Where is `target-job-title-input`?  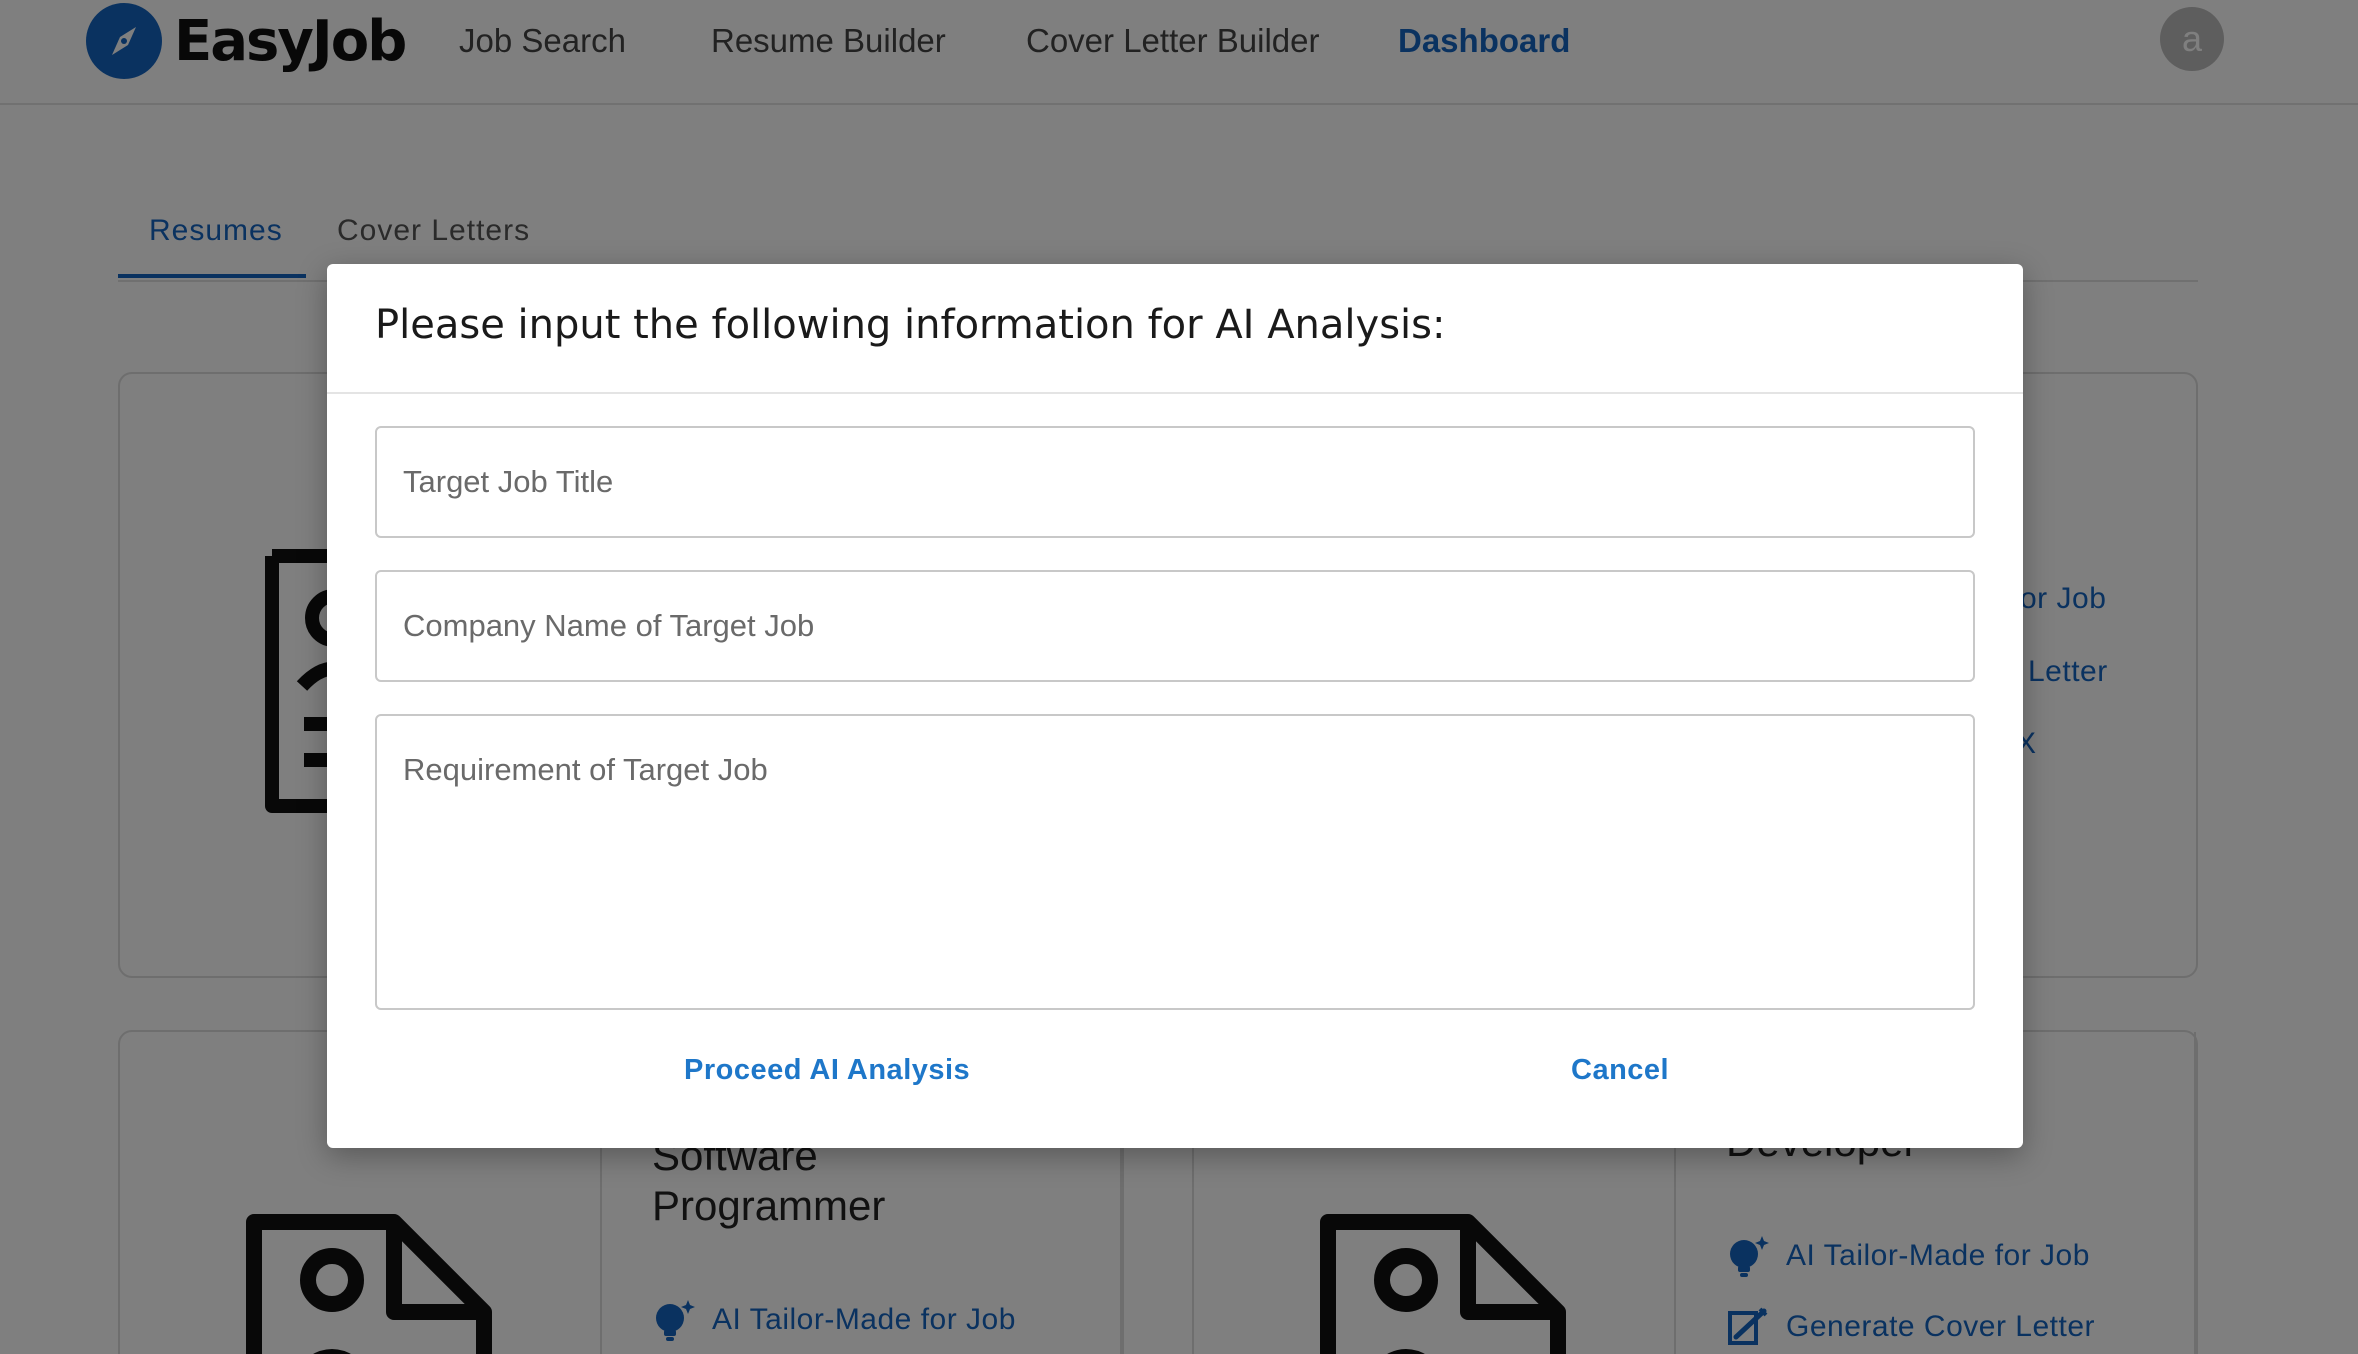 target-job-title-input is located at coordinates (1175, 482).